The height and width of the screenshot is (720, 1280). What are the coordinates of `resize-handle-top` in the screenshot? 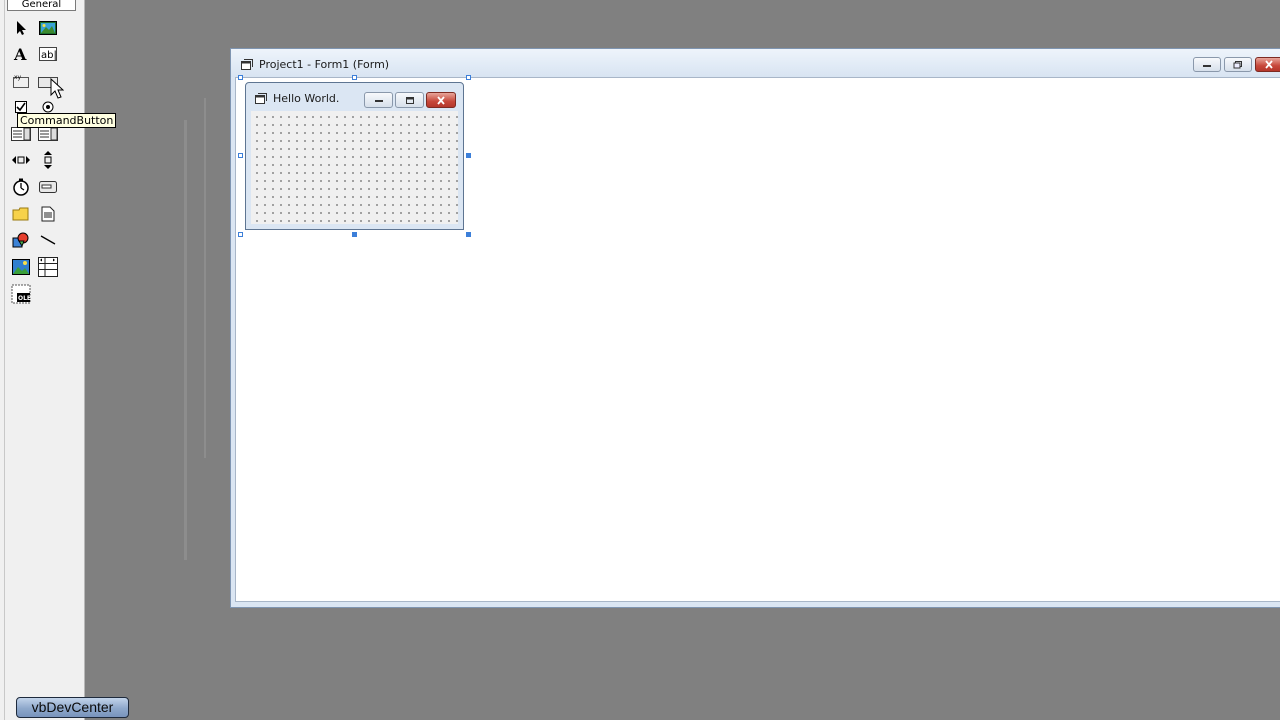 It's located at (354, 77).